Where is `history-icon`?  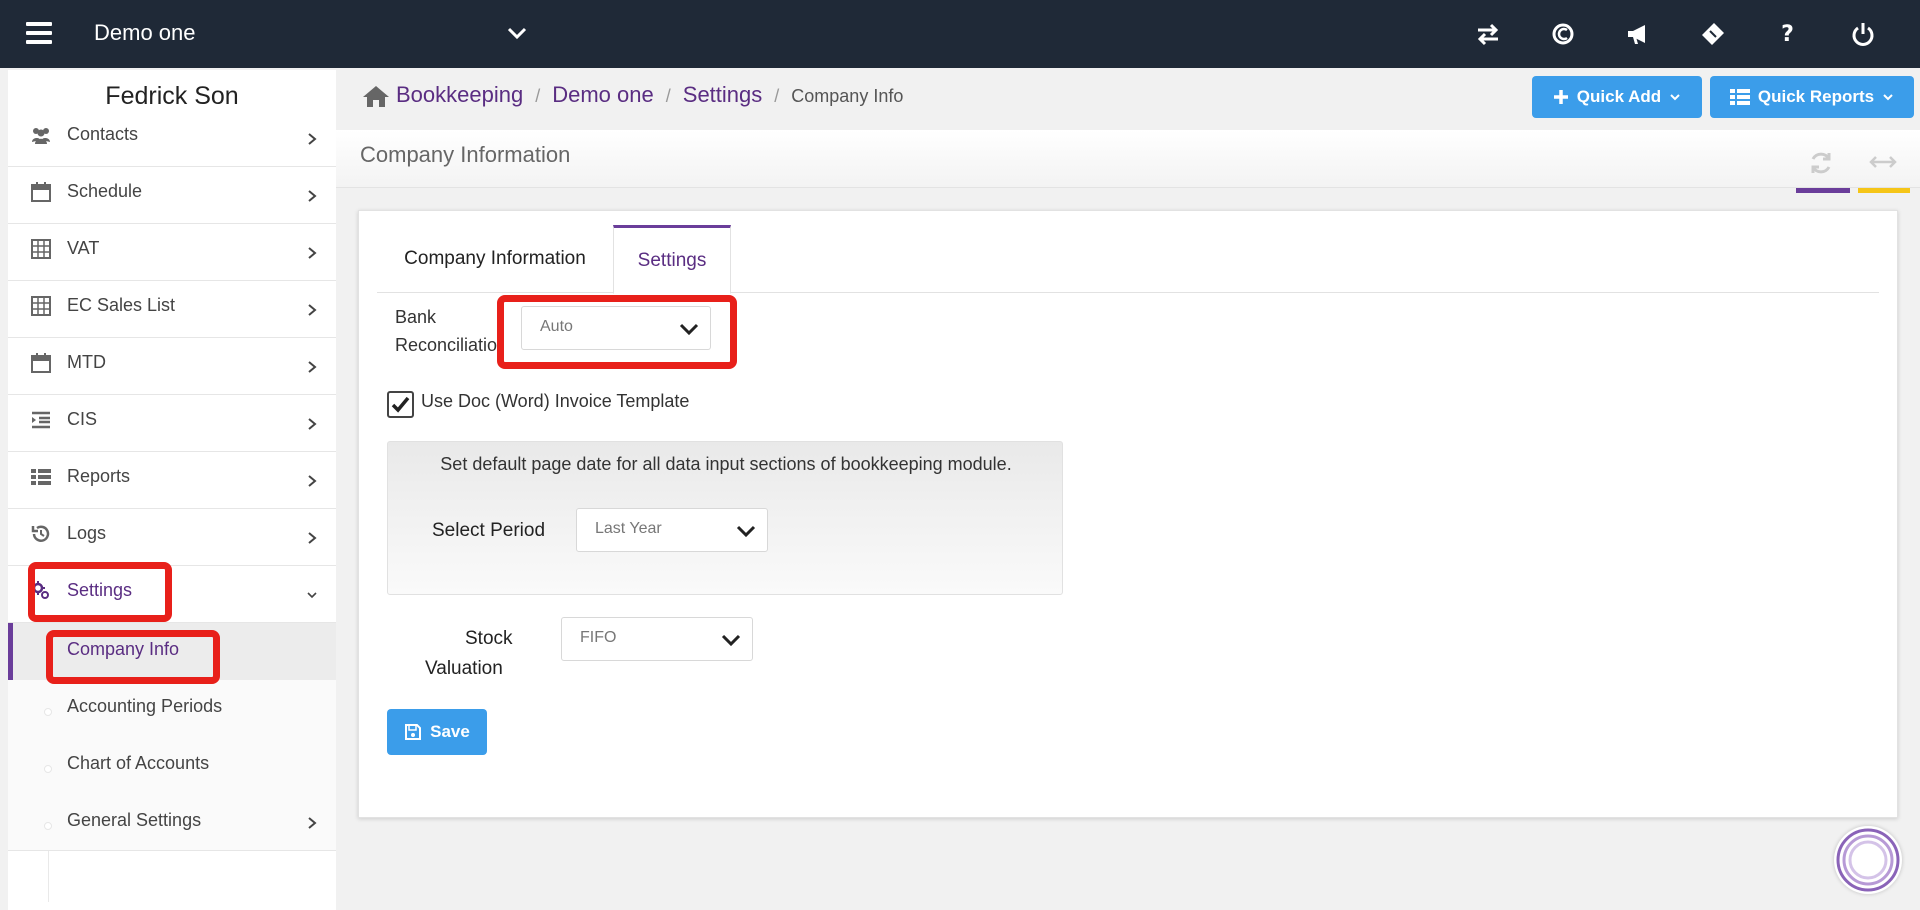 history-icon is located at coordinates (40, 533).